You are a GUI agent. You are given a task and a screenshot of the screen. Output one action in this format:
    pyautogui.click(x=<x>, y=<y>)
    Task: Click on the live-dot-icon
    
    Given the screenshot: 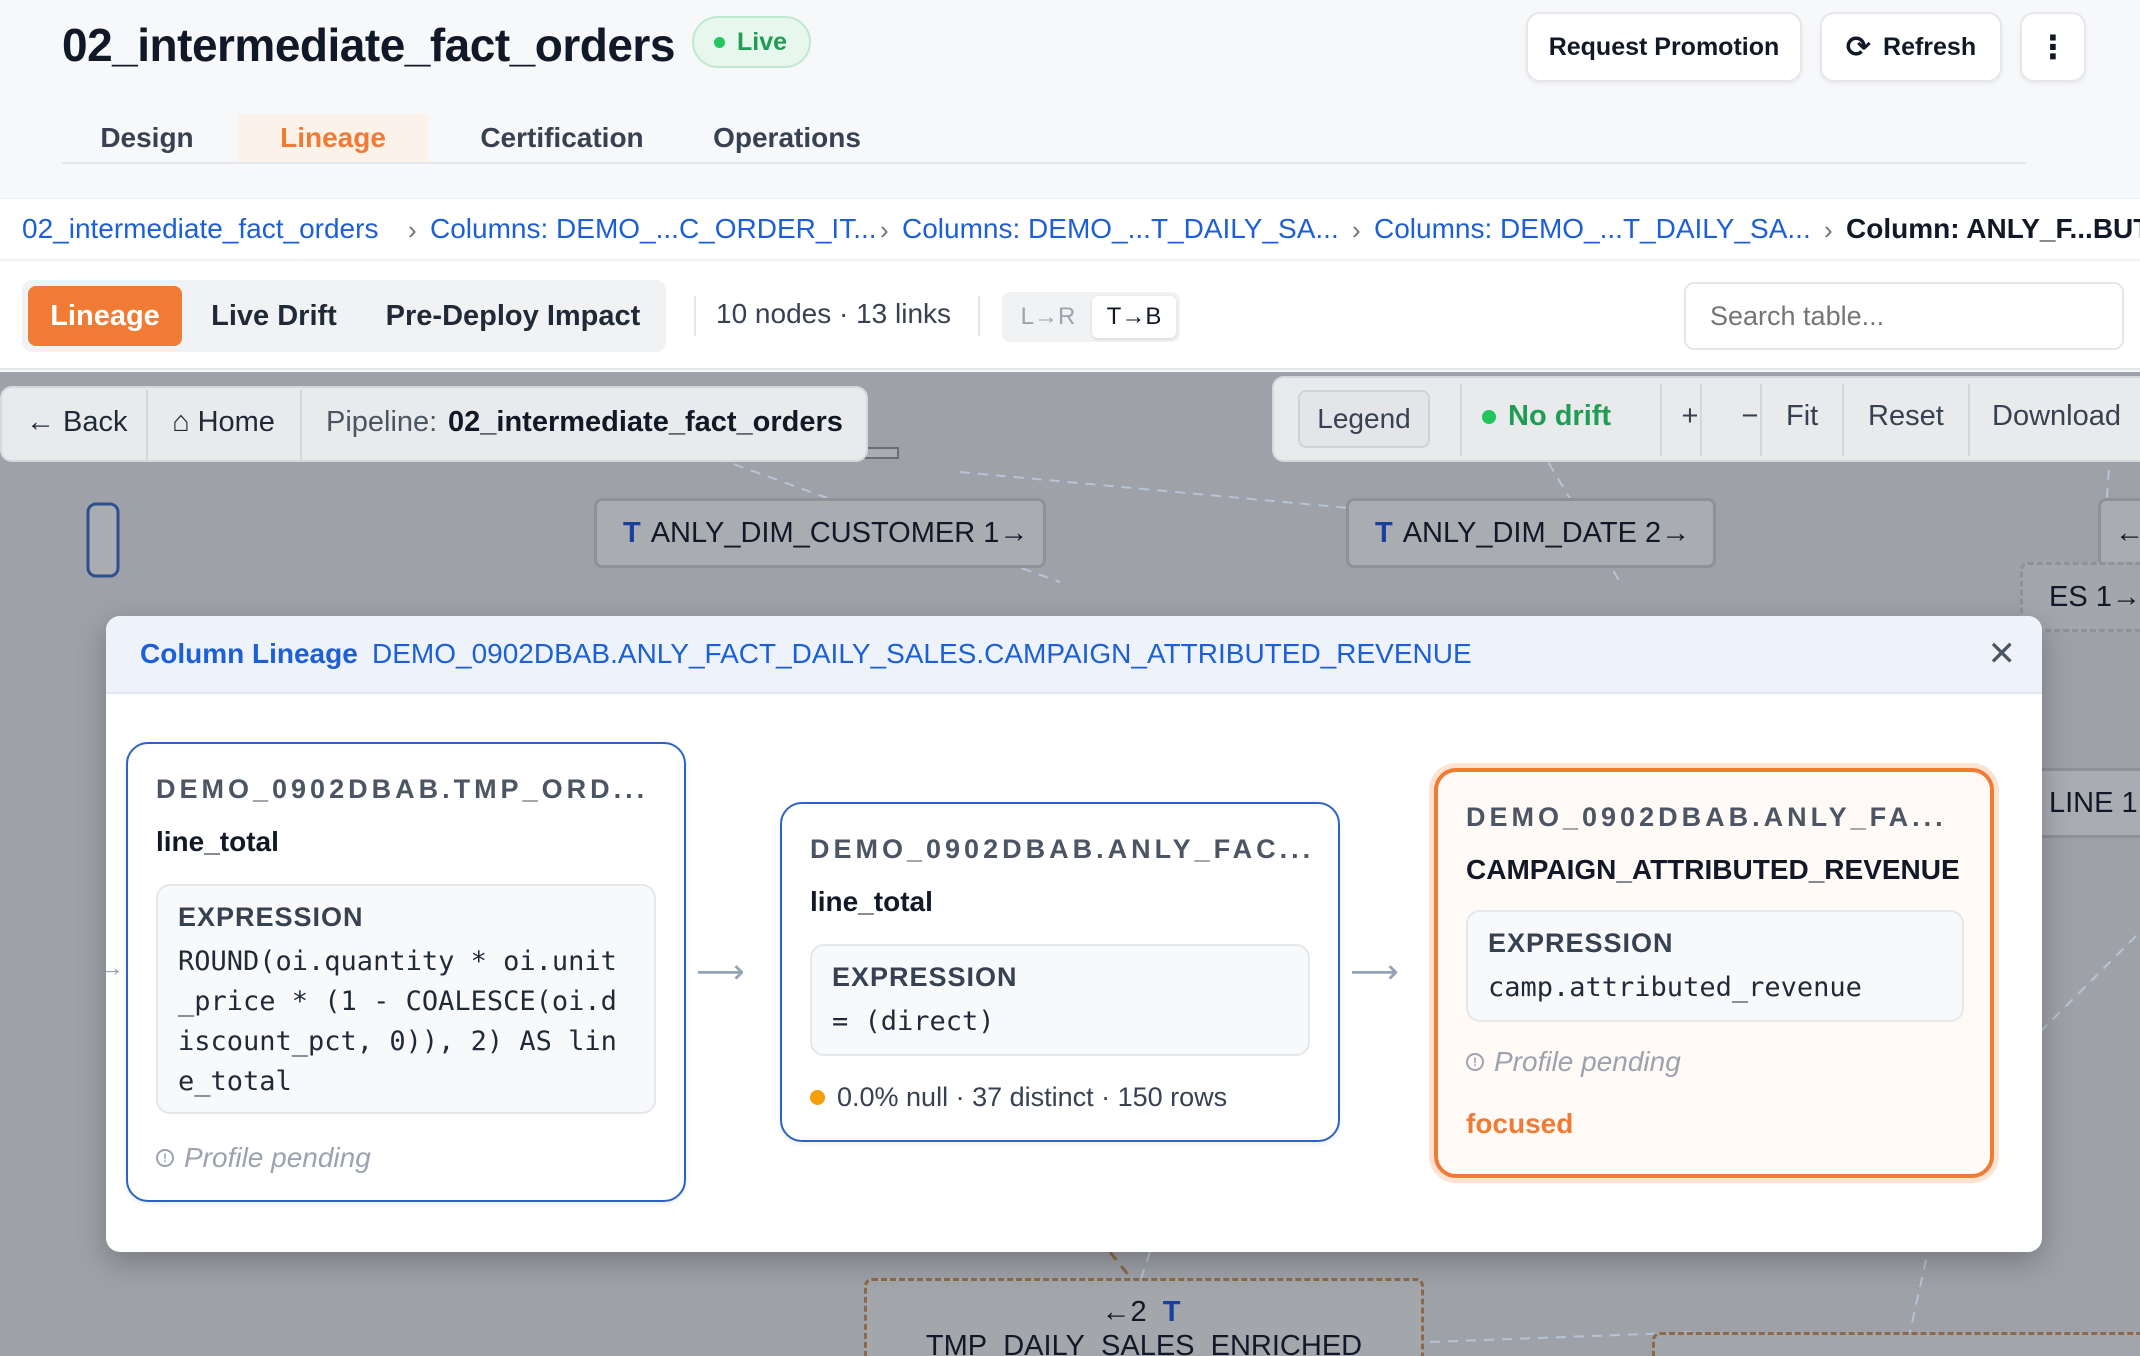 What is the action you would take?
    pyautogui.click(x=719, y=42)
    